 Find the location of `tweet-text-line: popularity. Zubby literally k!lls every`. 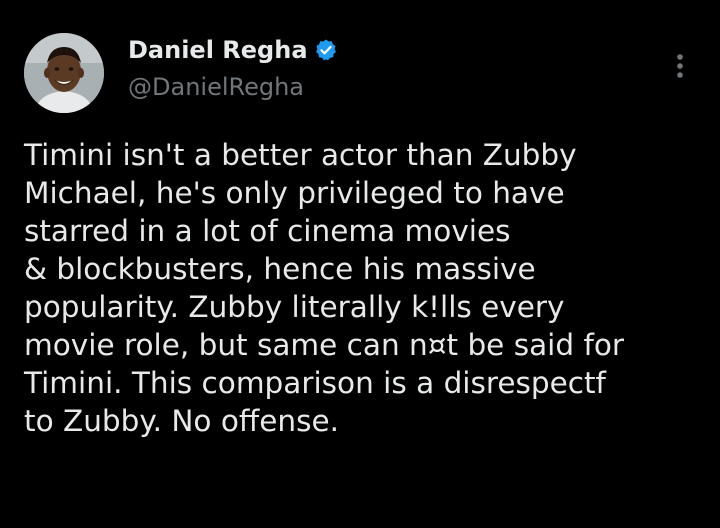

tweet-text-line: popularity. Zubby literally k!lls every is located at coordinates (294, 307).